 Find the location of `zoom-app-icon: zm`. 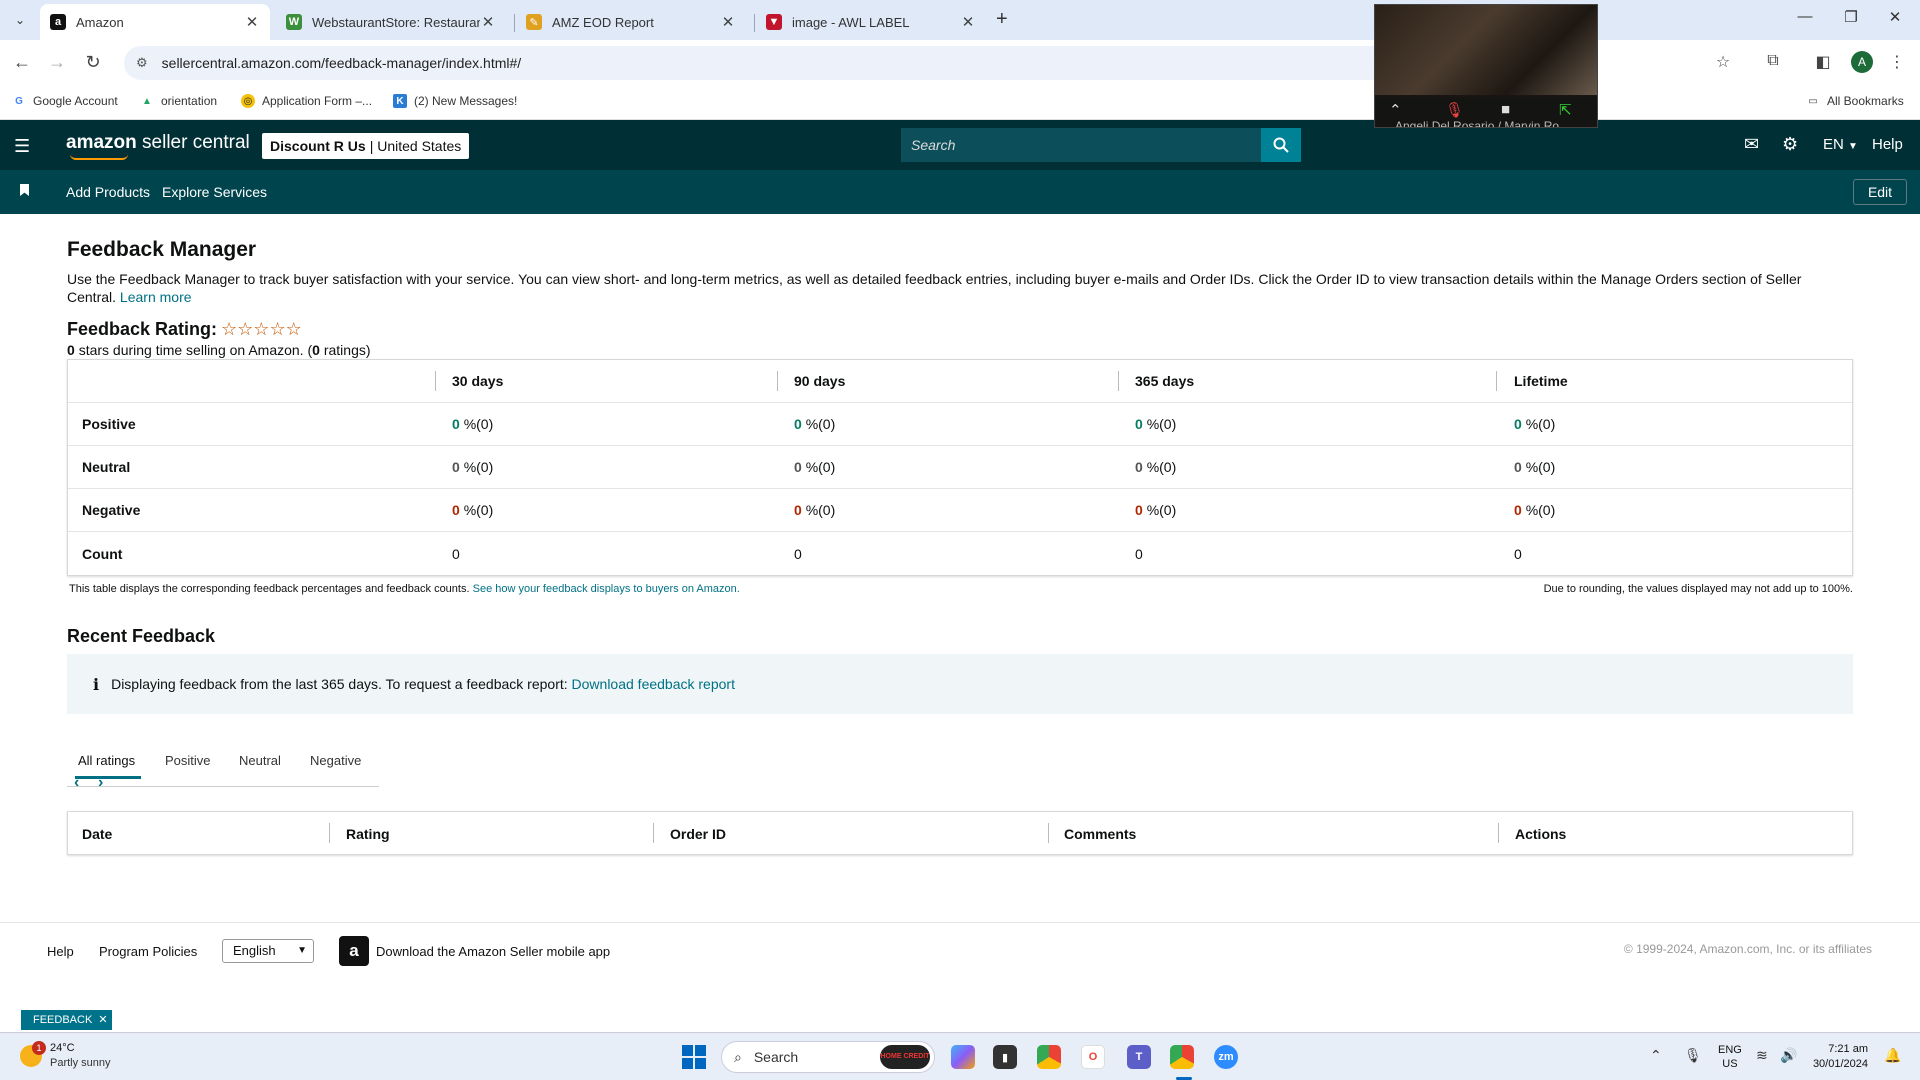

zoom-app-icon: zm is located at coordinates (1226, 1057).